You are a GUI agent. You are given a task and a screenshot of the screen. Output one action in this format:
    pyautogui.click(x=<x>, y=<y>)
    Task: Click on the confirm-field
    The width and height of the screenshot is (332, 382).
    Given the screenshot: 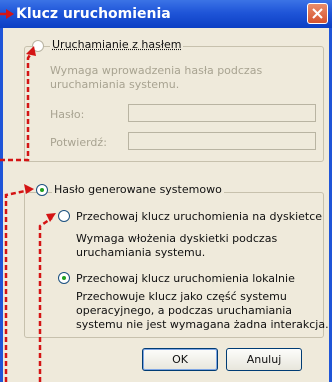 What is the action you would take?
    pyautogui.click(x=222, y=141)
    